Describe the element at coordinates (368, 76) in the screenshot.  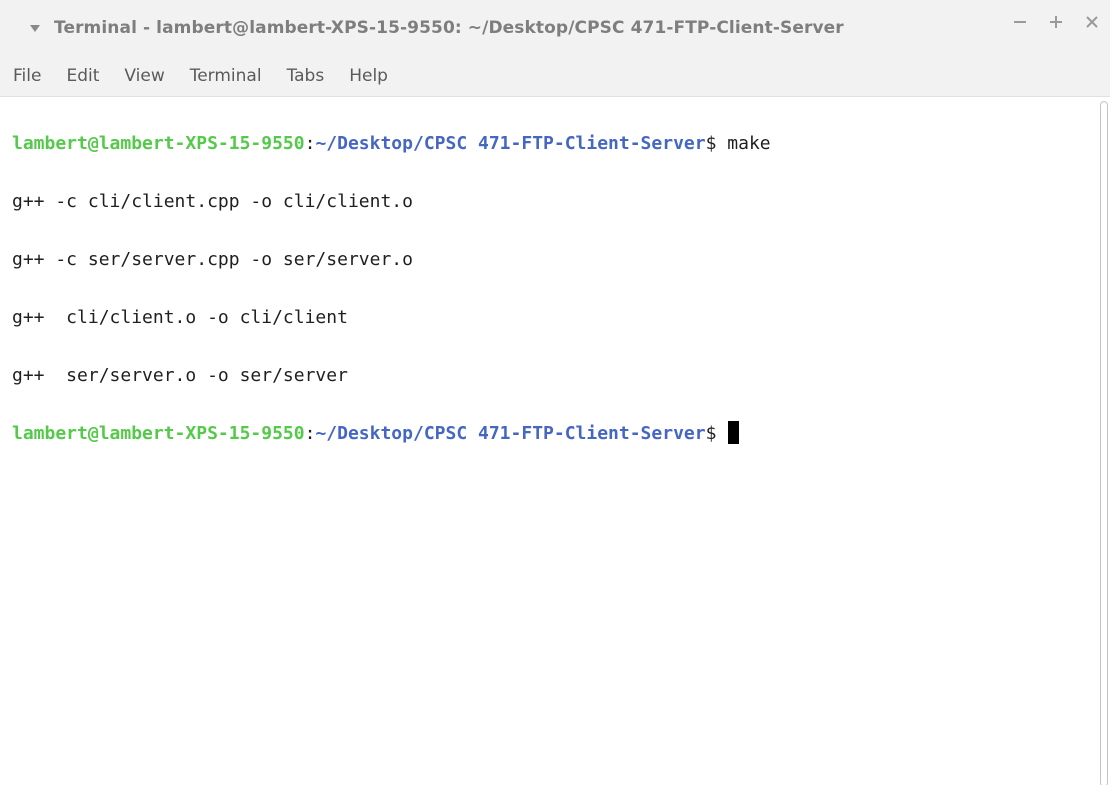
I see `menu-help: Help` at that location.